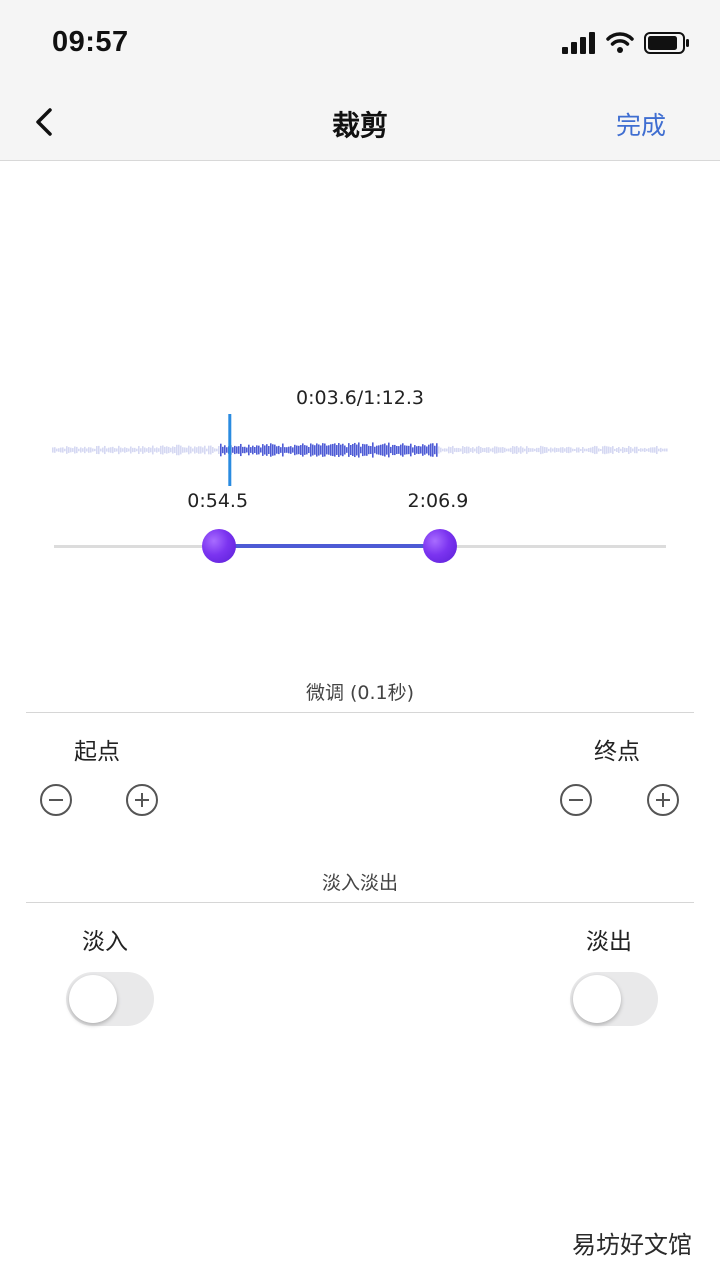  Describe the element at coordinates (609, 942) in the screenshot. I see `fade-out-label: 淡出` at that location.